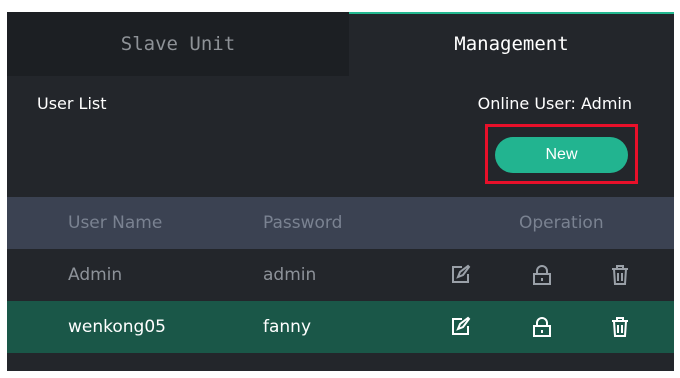  What do you see at coordinates (303, 223) in the screenshot?
I see `column-header-password: Password` at bounding box center [303, 223].